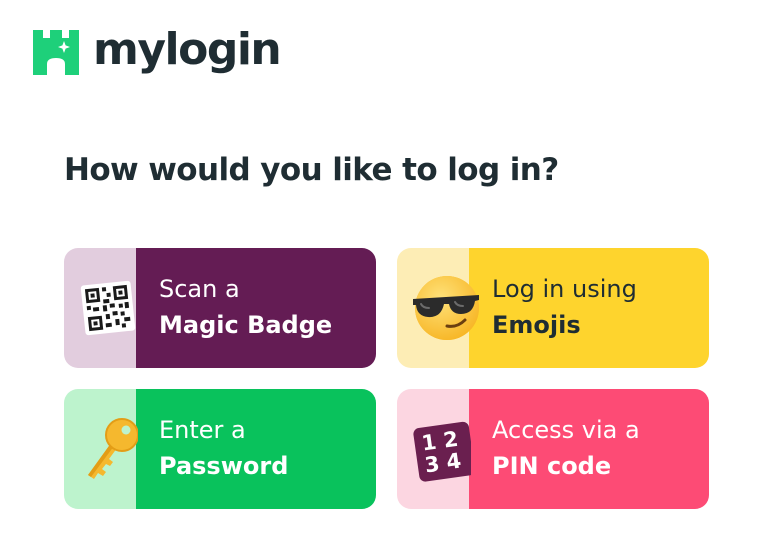 Image resolution: width=768 pixels, height=538 pixels. What do you see at coordinates (536, 325) in the screenshot?
I see `option-label-line2: Emojis` at bounding box center [536, 325].